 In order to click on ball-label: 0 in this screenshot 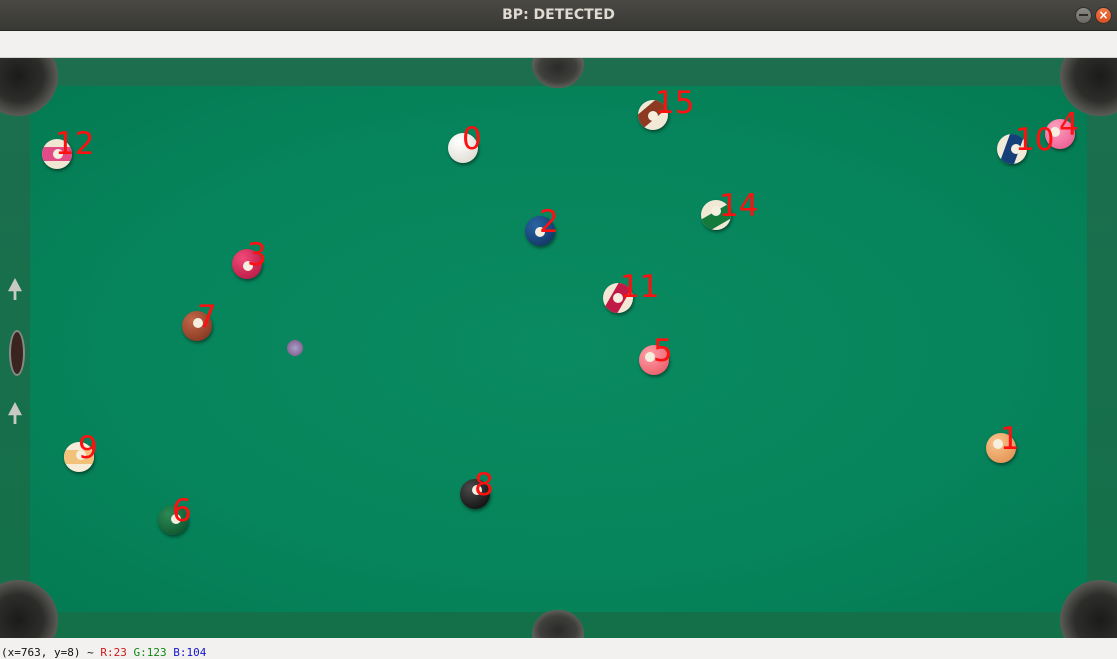, I will do `click(472, 139)`.